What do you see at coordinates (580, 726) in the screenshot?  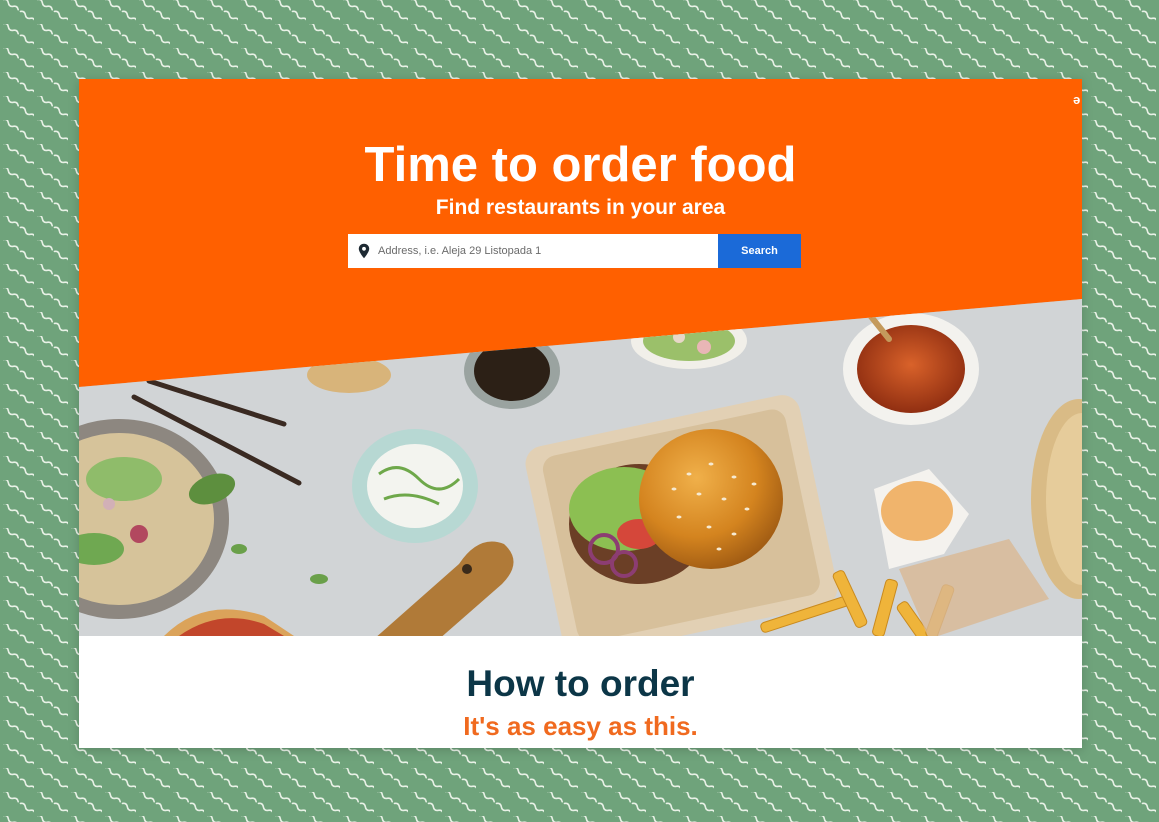 I see `how-to-order-subtitle: It's as easy as this.` at bounding box center [580, 726].